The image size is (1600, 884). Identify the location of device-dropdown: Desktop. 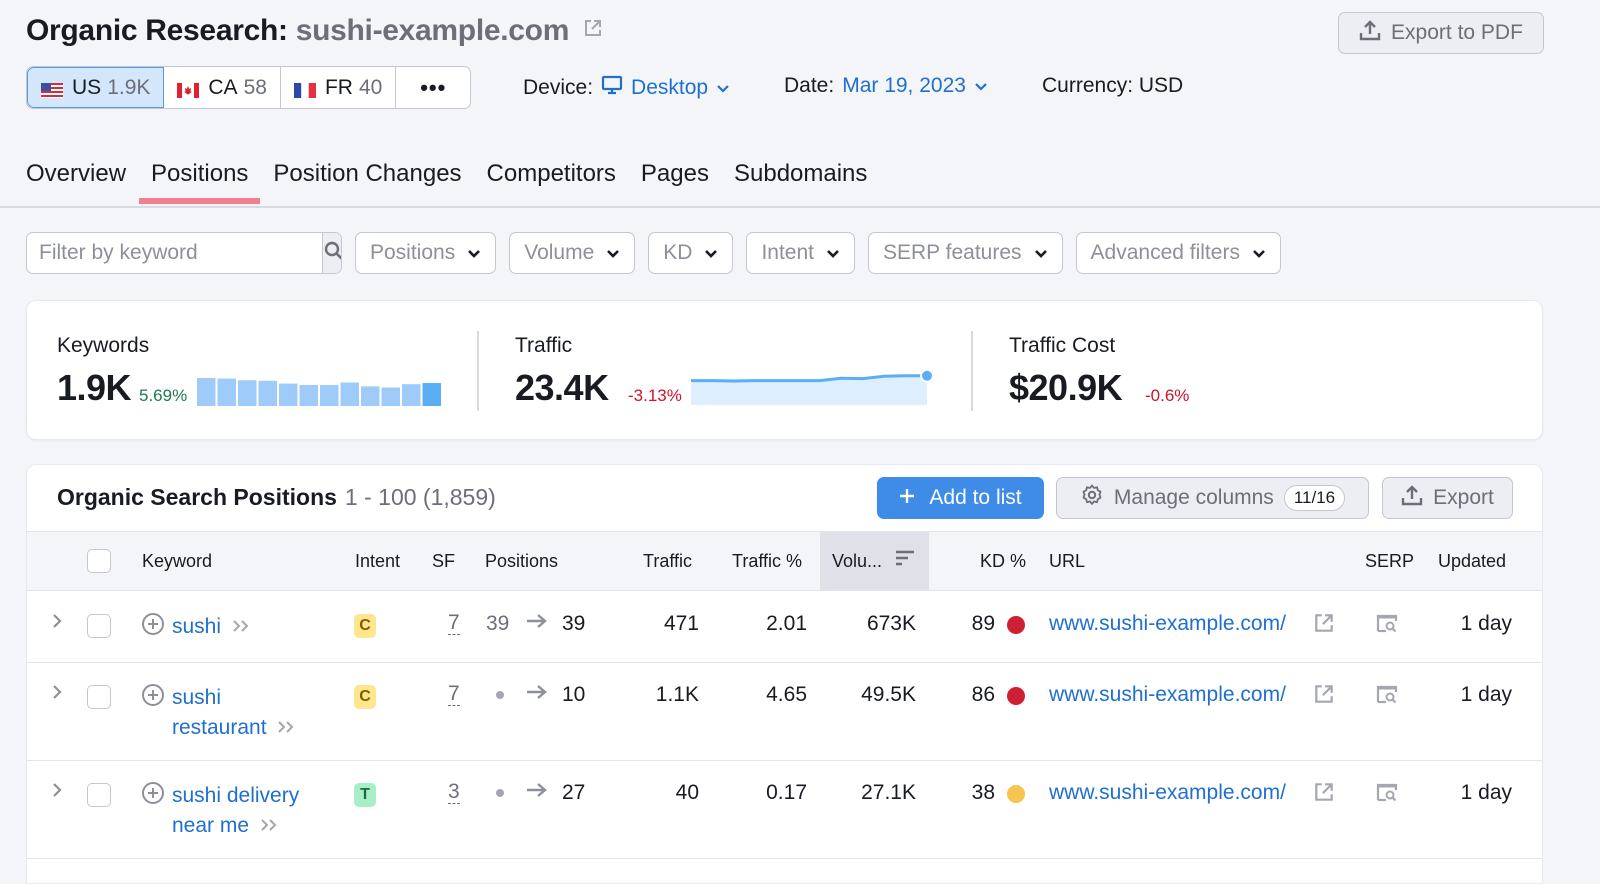
(665, 88).